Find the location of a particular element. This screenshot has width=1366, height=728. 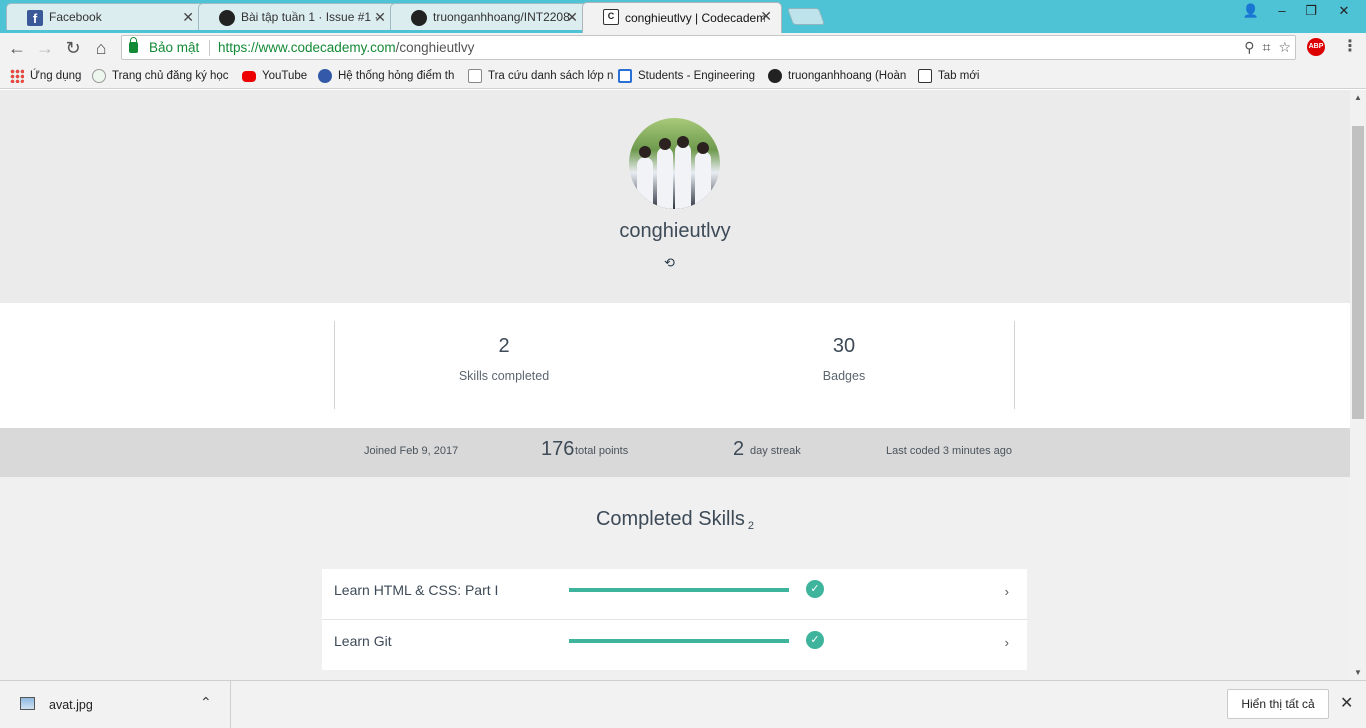

tab-issue: Bài tập tuần 1 · Issue #1 · tr ✕ is located at coordinates (297, 16).